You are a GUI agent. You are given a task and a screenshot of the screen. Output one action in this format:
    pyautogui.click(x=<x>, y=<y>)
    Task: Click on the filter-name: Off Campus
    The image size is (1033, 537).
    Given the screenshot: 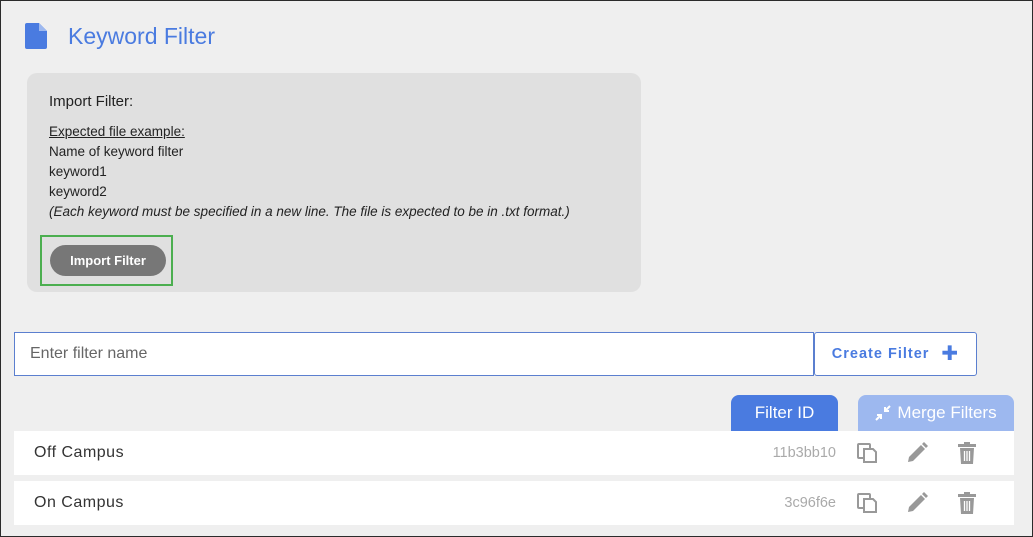 What is the action you would take?
    pyautogui.click(x=79, y=452)
    